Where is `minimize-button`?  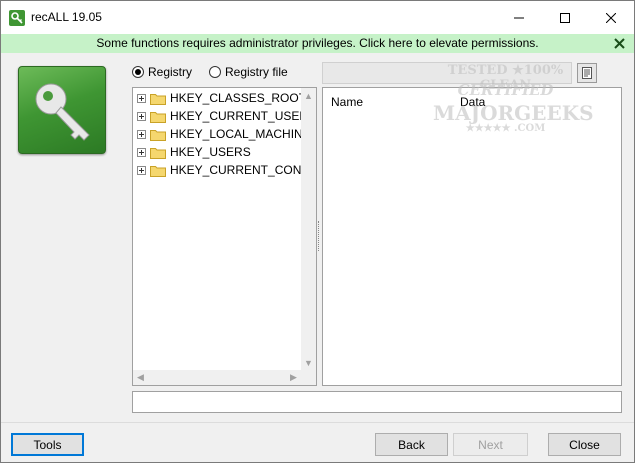
minimize-button is located at coordinates (519, 17).